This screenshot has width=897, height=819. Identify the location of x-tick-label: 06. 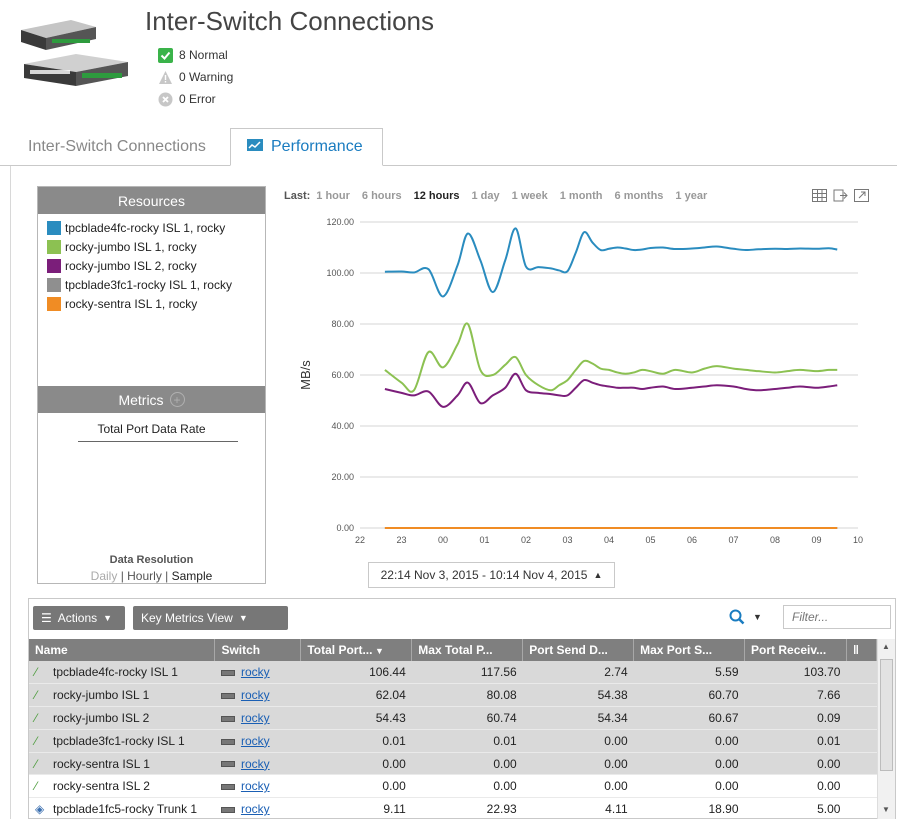
(692, 540).